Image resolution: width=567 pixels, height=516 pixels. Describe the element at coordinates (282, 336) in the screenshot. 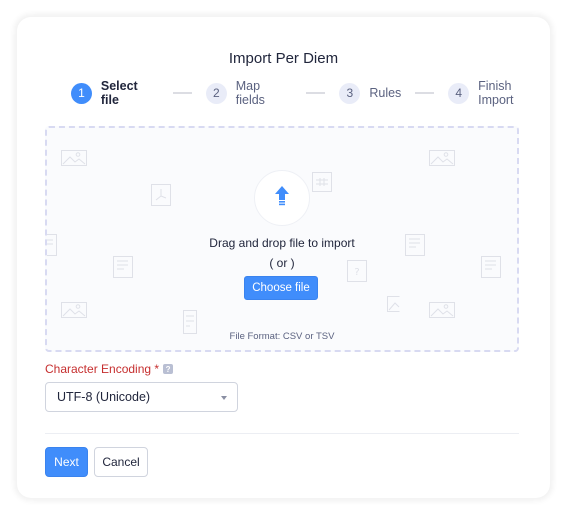

I see `file-format-note: File Format: CSV or TSV` at that location.